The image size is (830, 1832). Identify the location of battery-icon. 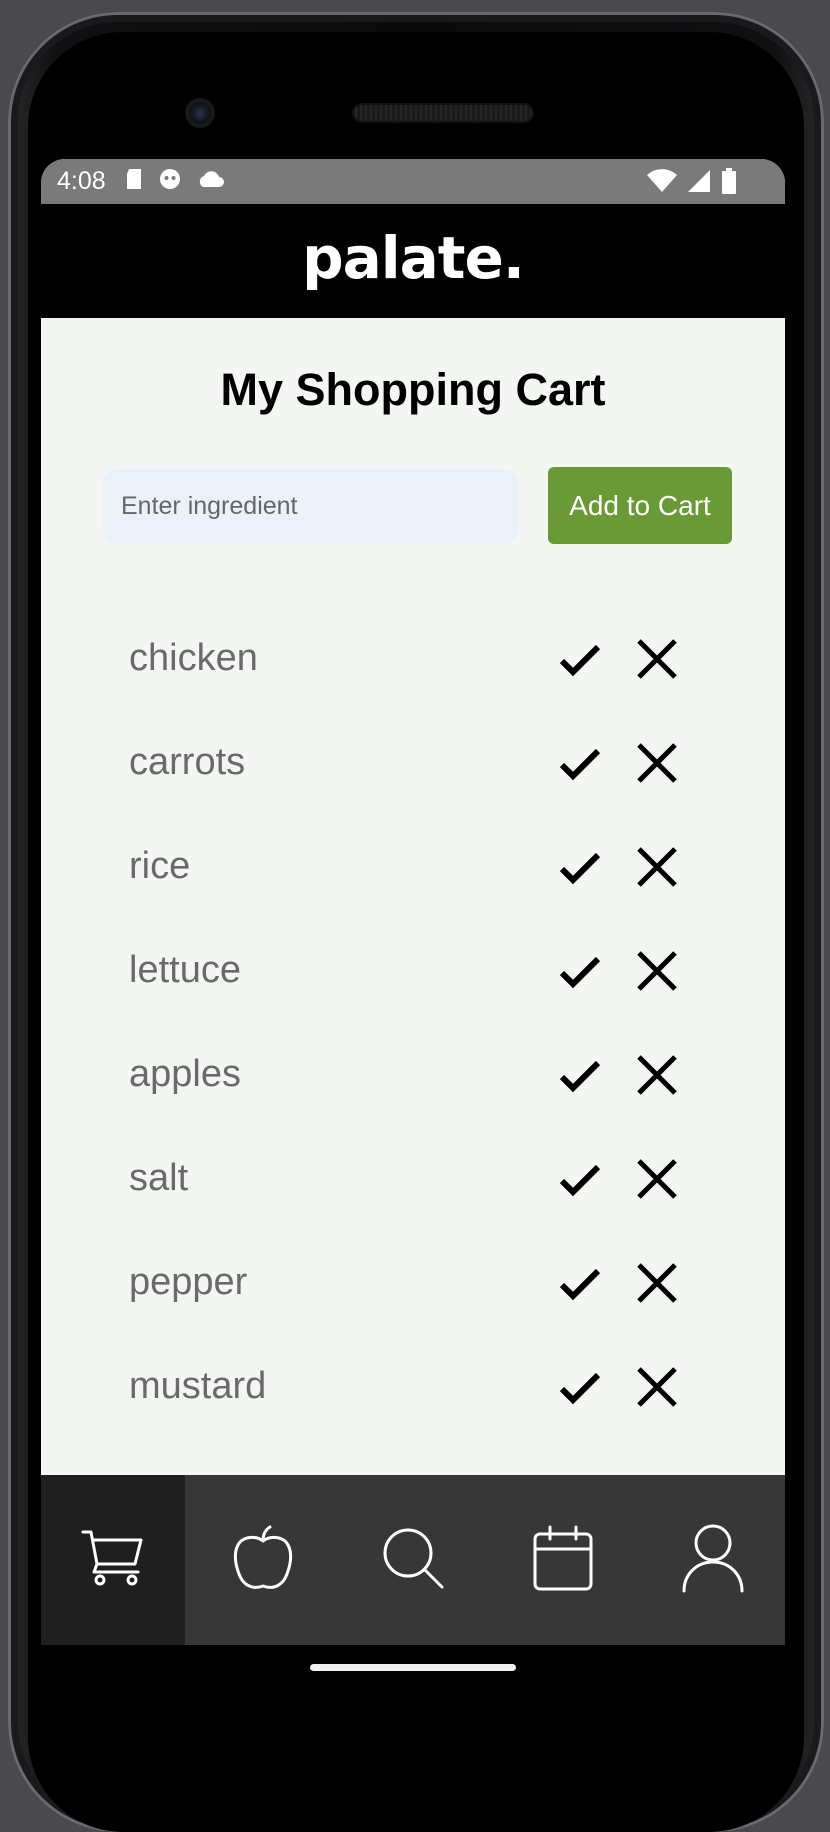
(729, 183).